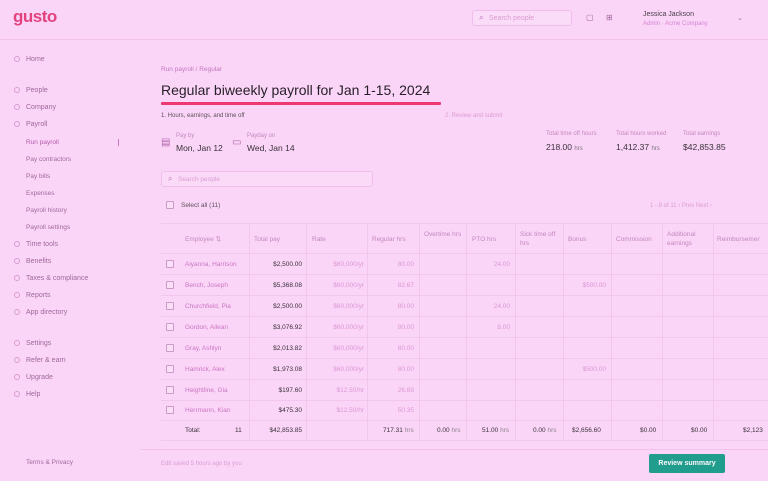  Describe the element at coordinates (290, 390) in the screenshot. I see `total-pay: $197.60` at that location.